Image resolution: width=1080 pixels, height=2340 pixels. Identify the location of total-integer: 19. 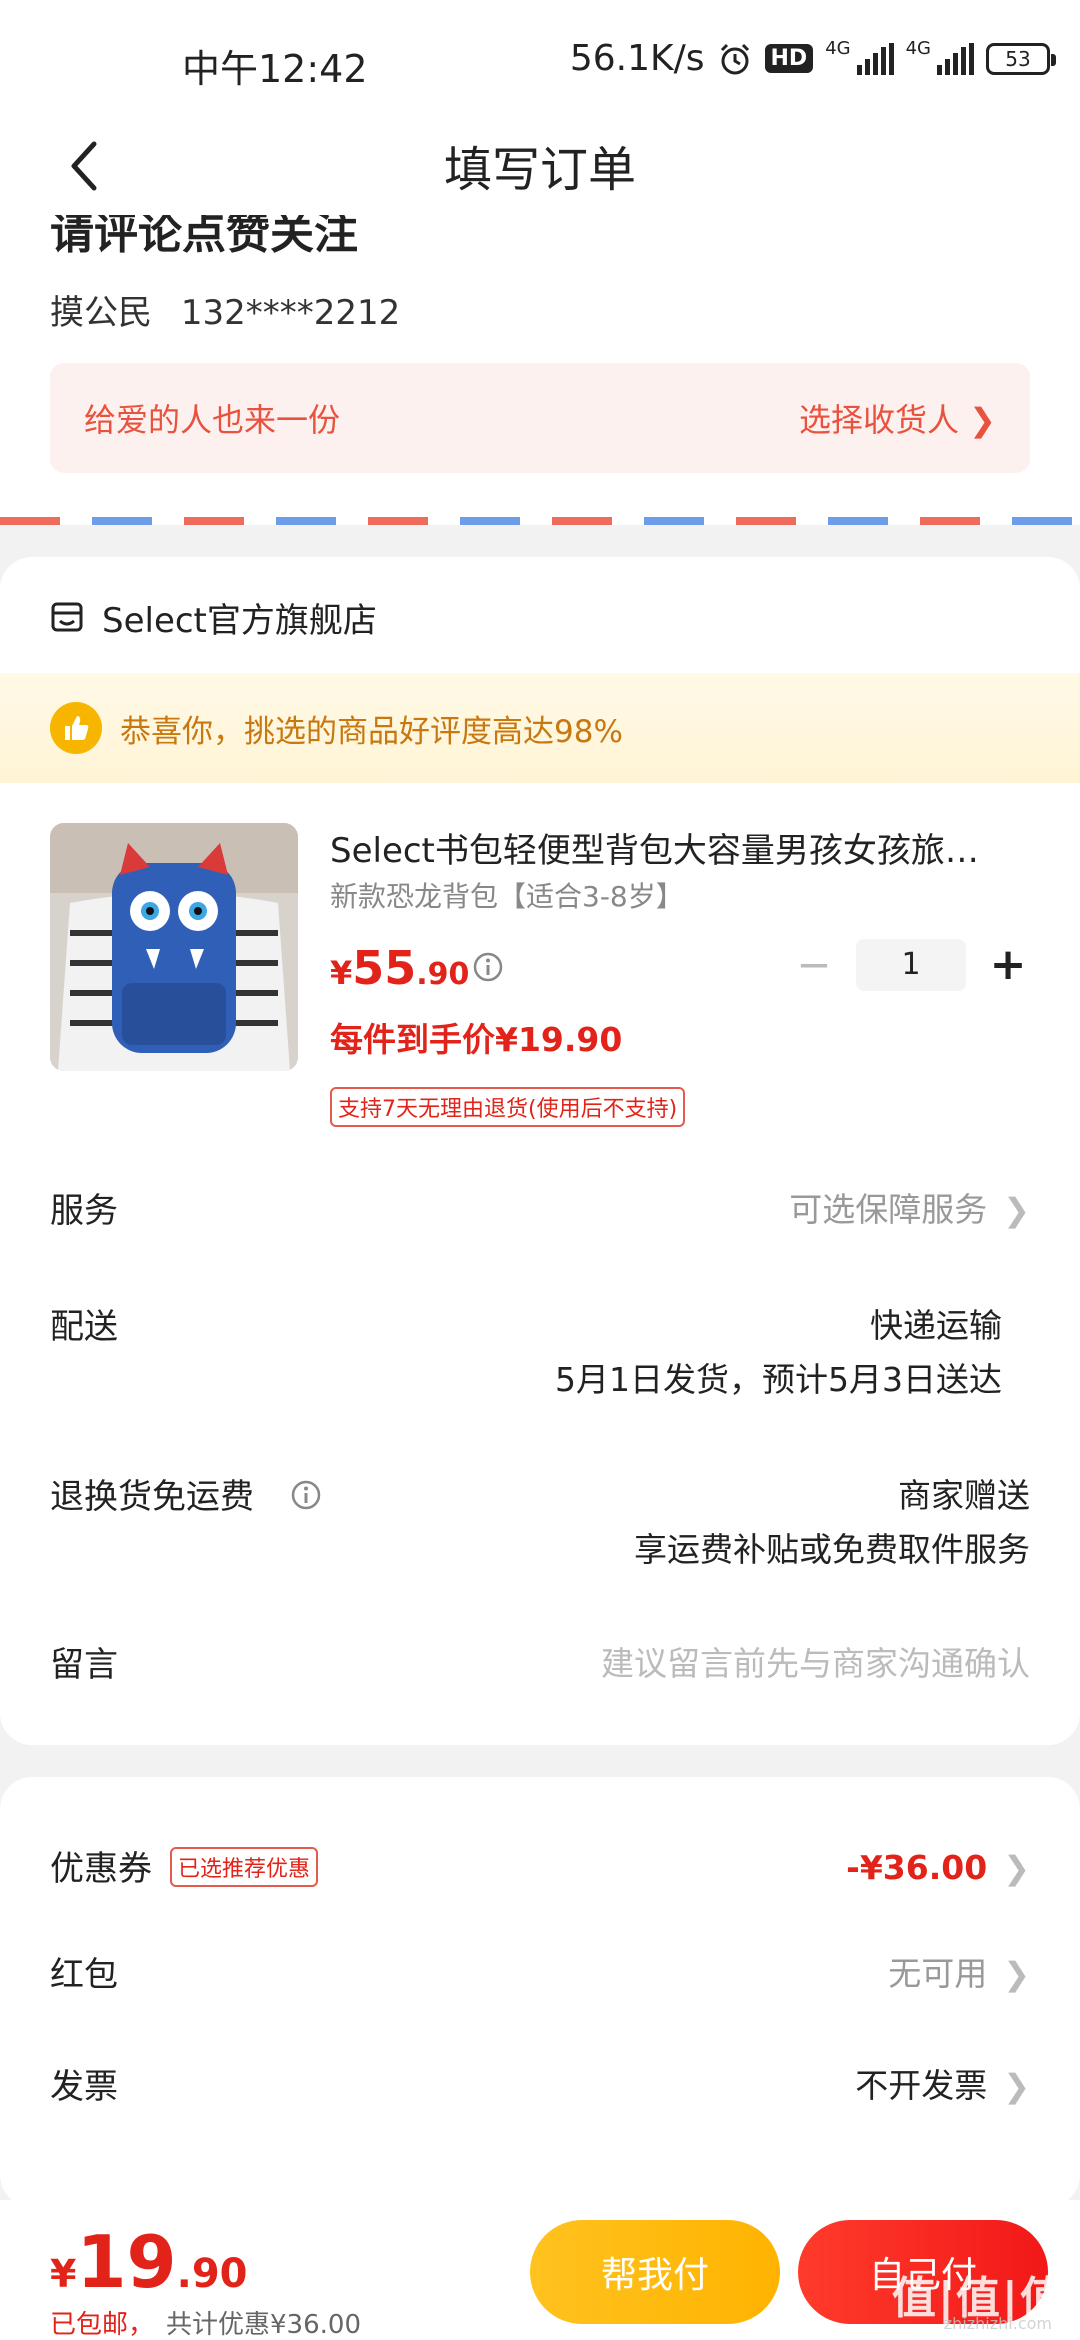
(126, 2262).